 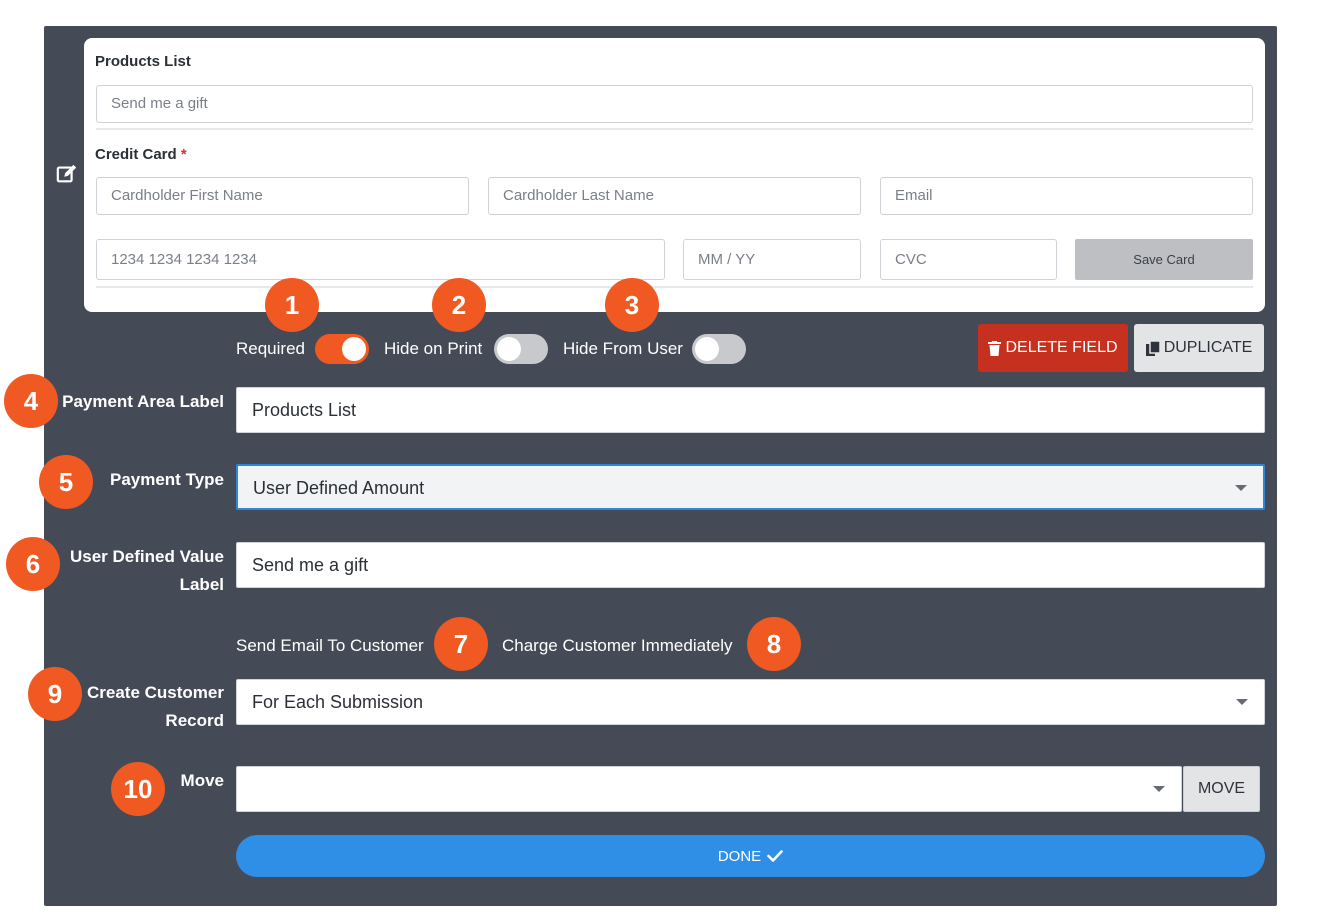 I want to click on edit-icon, so click(x=67, y=174).